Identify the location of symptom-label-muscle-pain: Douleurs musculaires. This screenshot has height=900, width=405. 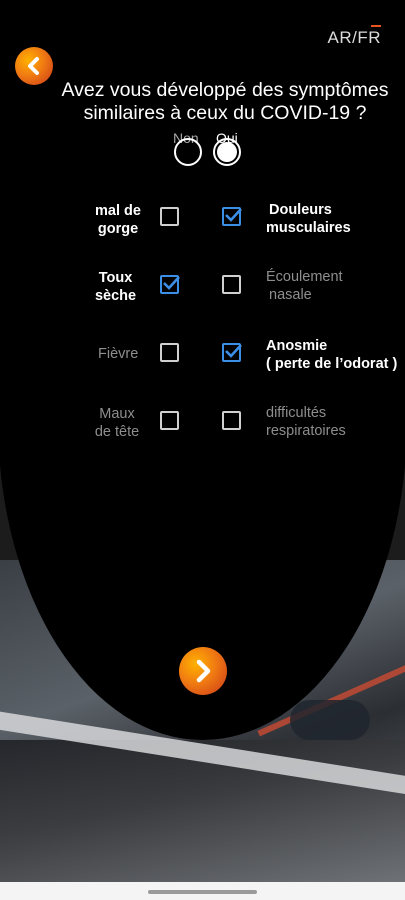
(308, 219).